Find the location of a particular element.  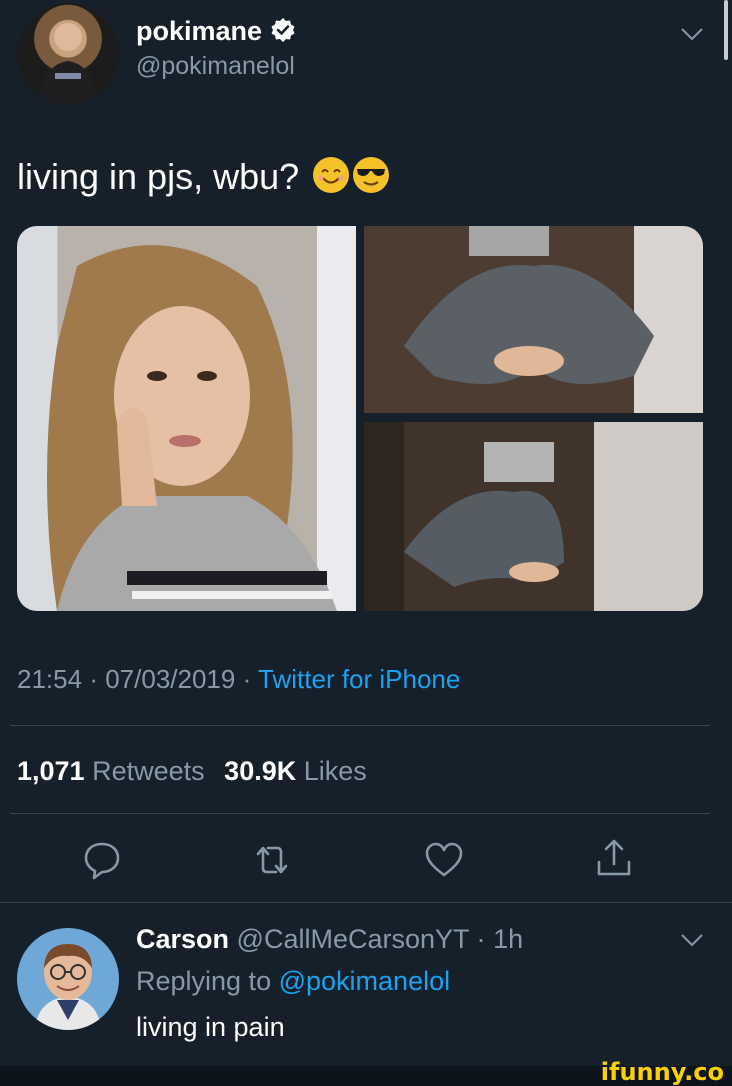

scrollbar is located at coordinates (726, 30).